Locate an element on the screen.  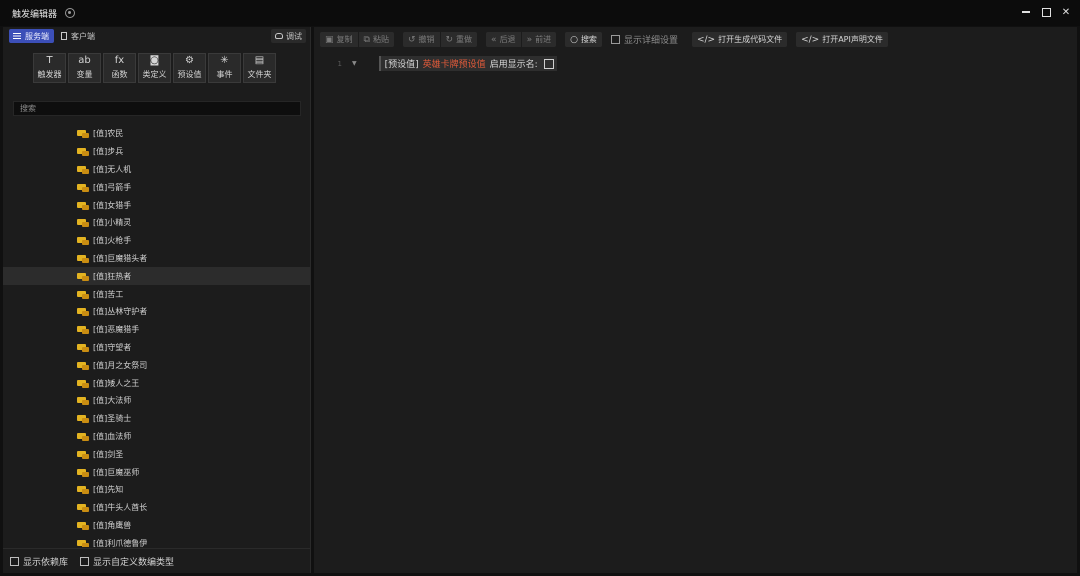
tree-item: [值]圣骑士 is located at coordinates (156, 419).